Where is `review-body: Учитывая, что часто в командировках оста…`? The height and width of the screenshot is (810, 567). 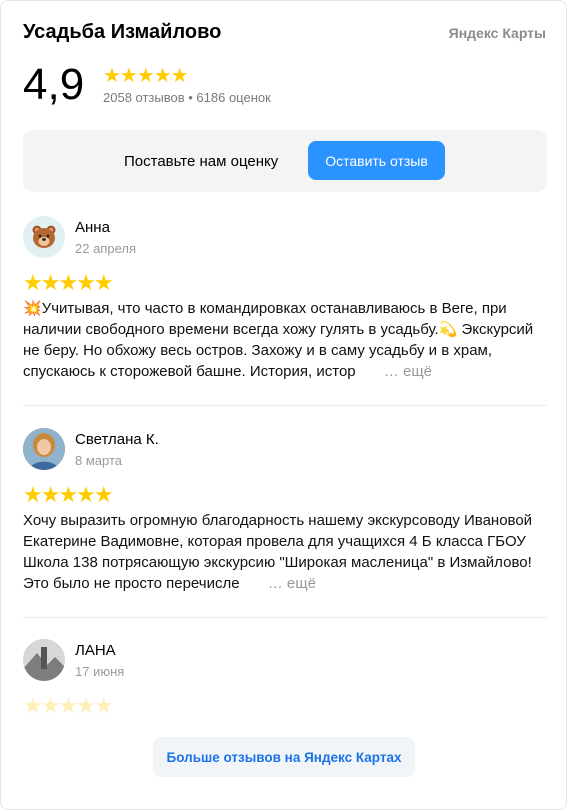
review-body: Учитывая, что часто в командировках оста… is located at coordinates (278, 340).